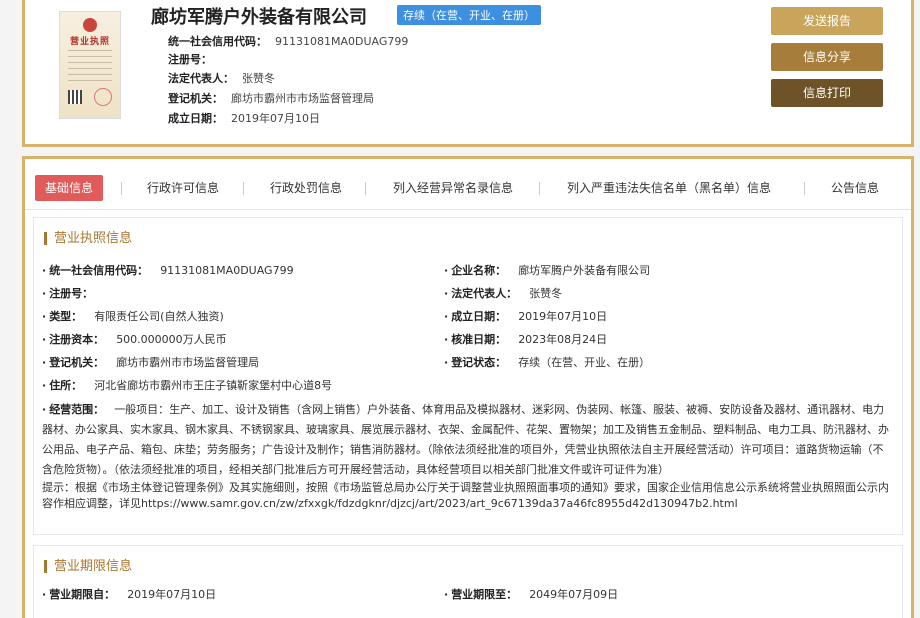 The width and height of the screenshot is (920, 618). I want to click on field-key: 注册号：, so click(67, 293).